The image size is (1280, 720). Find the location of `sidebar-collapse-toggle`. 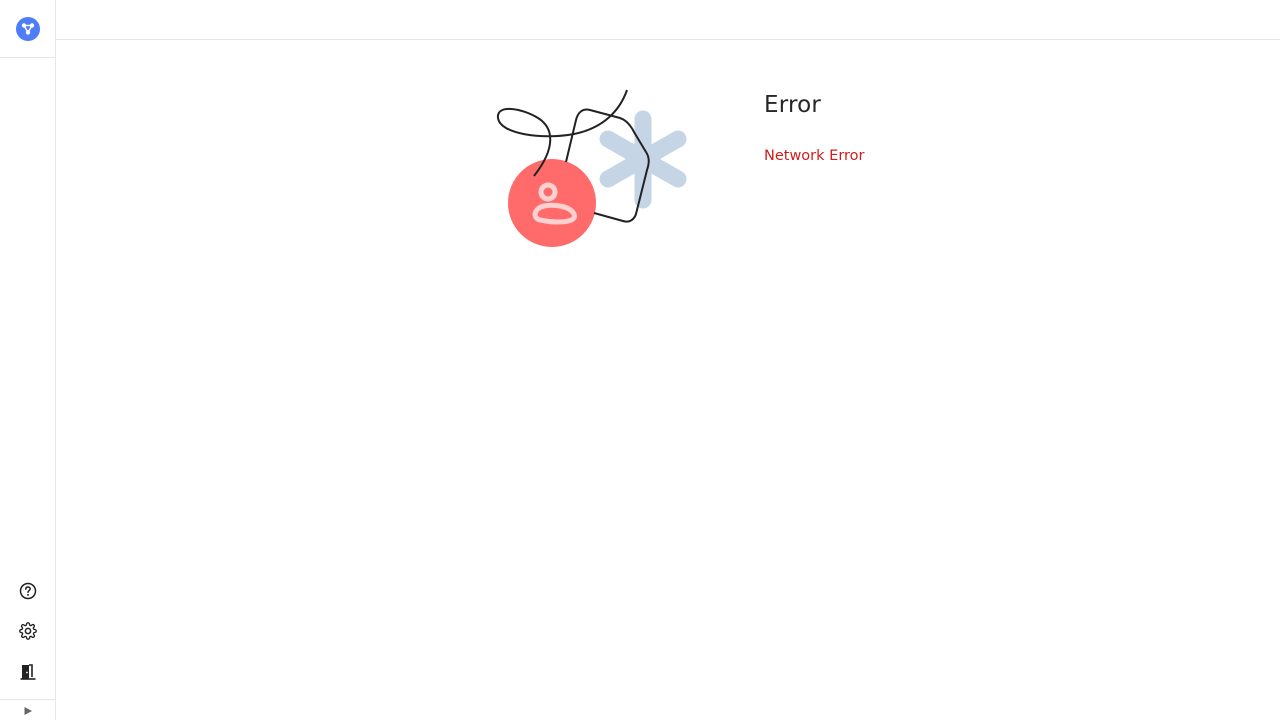

sidebar-collapse-toggle is located at coordinates (27, 709).